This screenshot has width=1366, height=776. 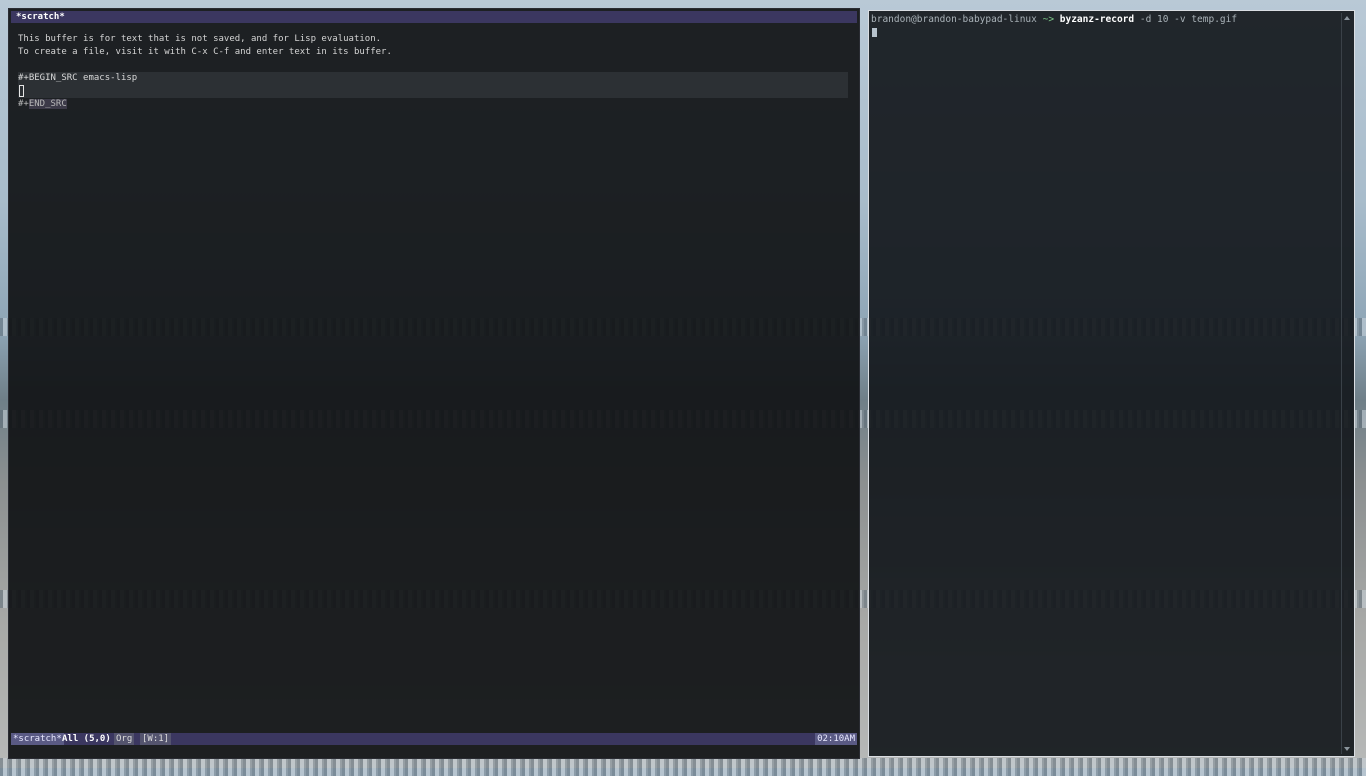 I want to click on shell-command: byzanz-record, so click(x=1097, y=19).